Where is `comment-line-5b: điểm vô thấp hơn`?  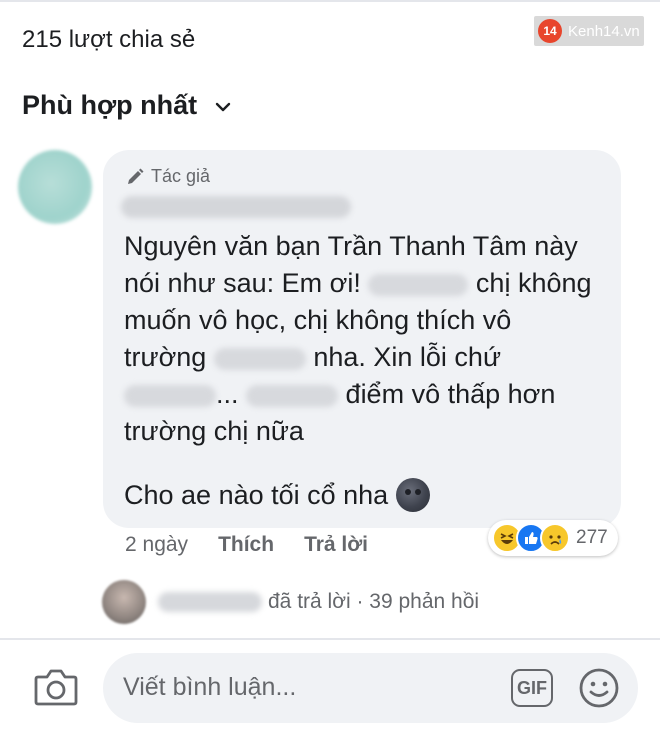
comment-line-5b: điểm vô thấp hơn is located at coordinates (450, 394).